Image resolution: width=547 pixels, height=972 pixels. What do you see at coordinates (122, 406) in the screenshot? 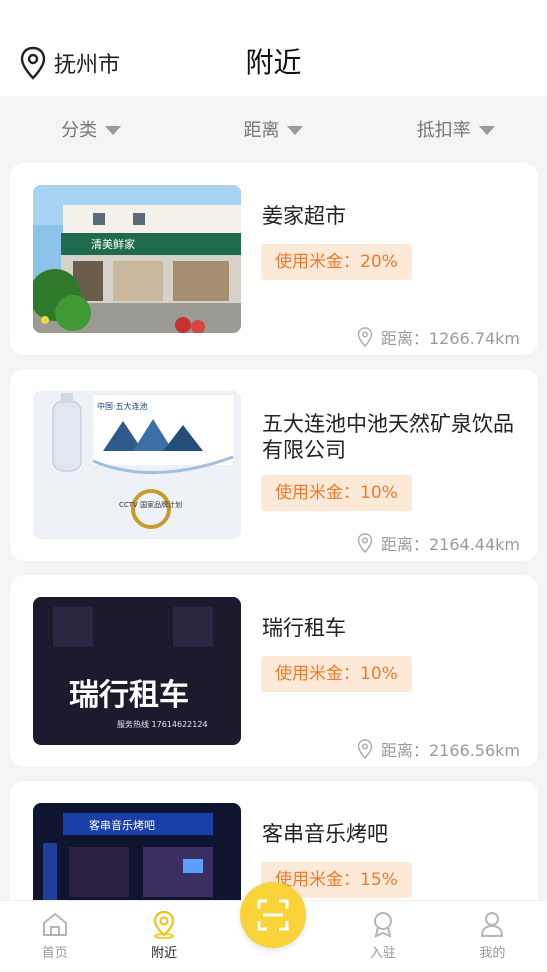
I see `svg-text: 中国·五大连池` at bounding box center [122, 406].